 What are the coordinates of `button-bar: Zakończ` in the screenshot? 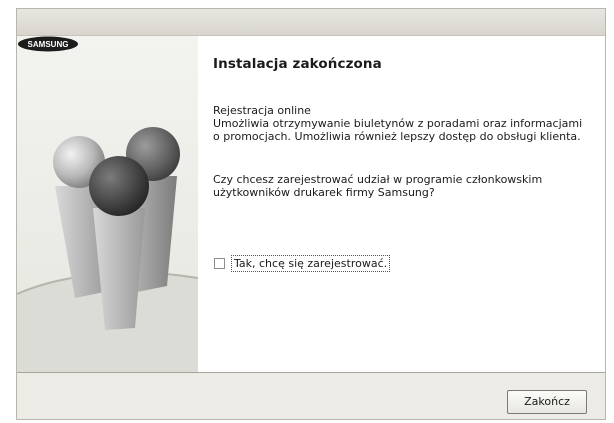 It's located at (311, 396).